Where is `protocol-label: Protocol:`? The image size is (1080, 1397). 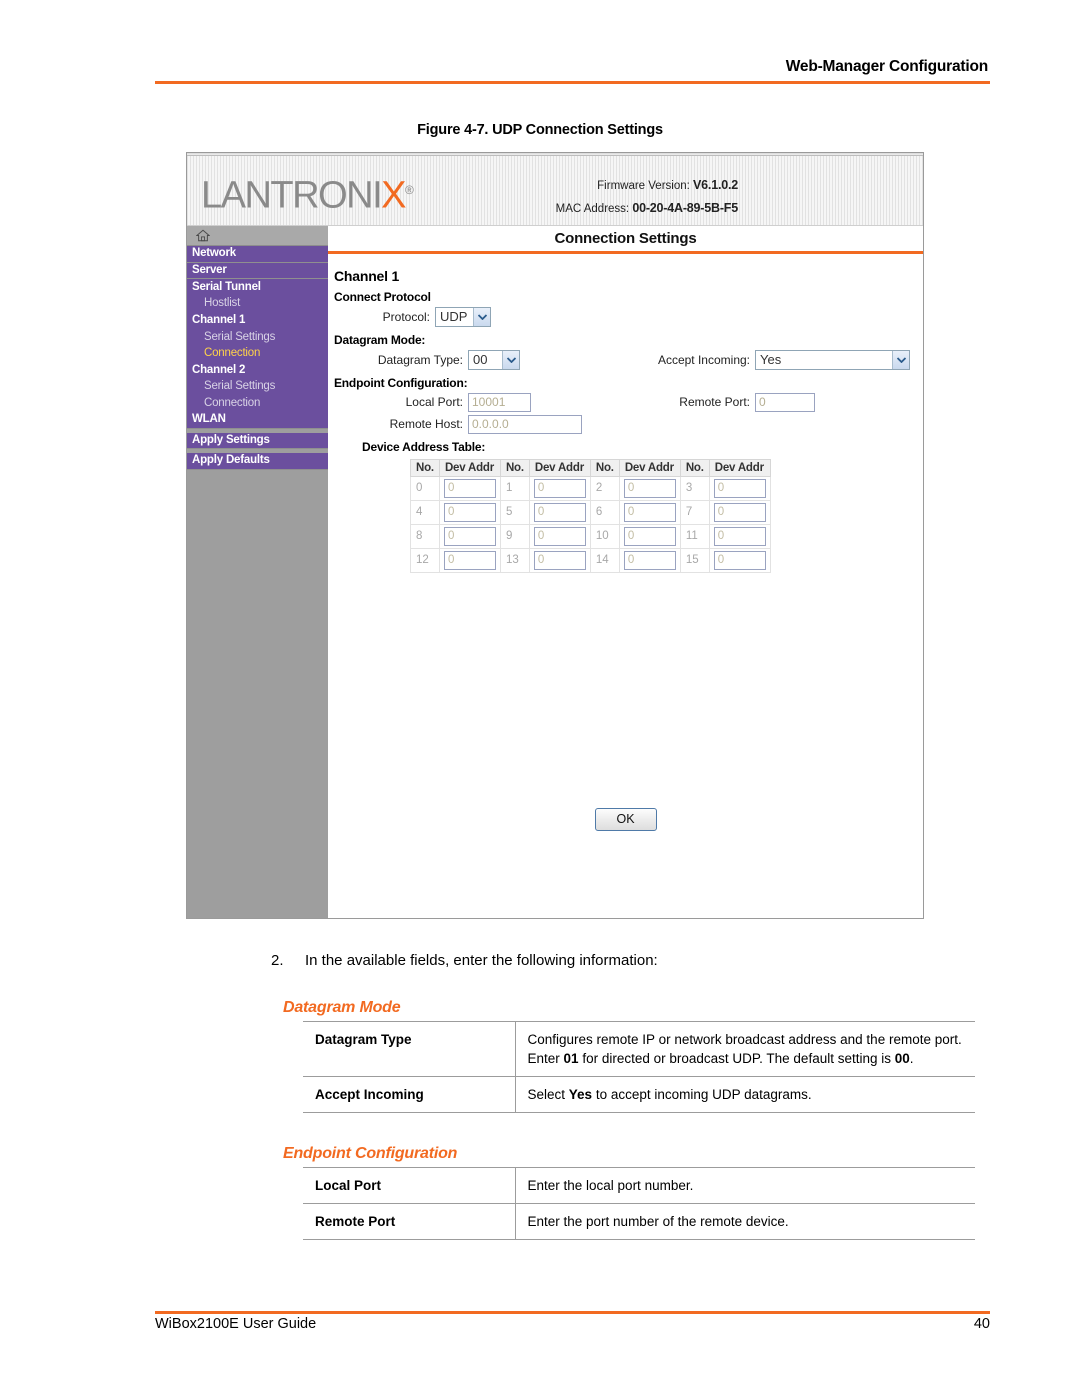
protocol-label: Protocol: is located at coordinates (406, 316).